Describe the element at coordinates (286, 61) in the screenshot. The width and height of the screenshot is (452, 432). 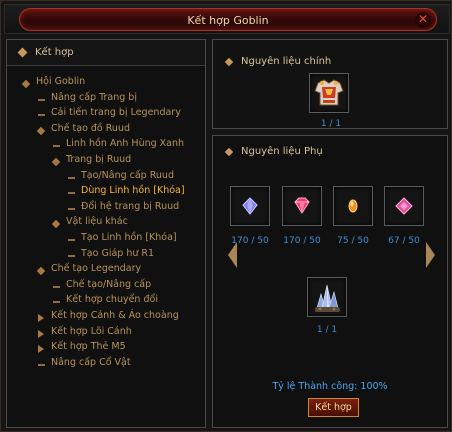
I see `main-material-title: Nguyên liệu chính` at that location.